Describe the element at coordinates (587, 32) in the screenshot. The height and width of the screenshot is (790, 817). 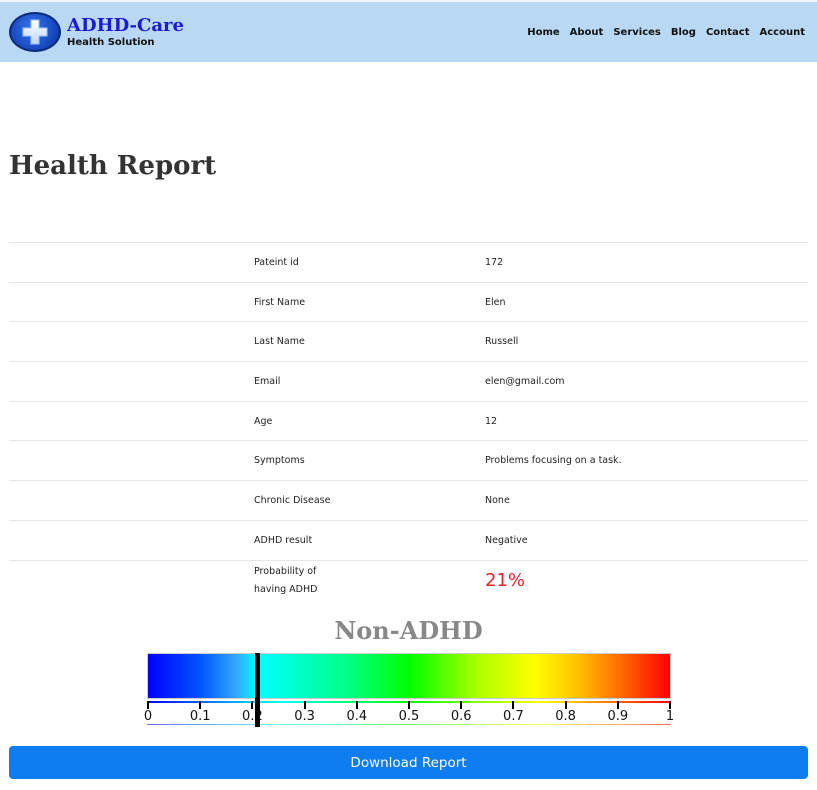
I see `nav-about: About` at that location.